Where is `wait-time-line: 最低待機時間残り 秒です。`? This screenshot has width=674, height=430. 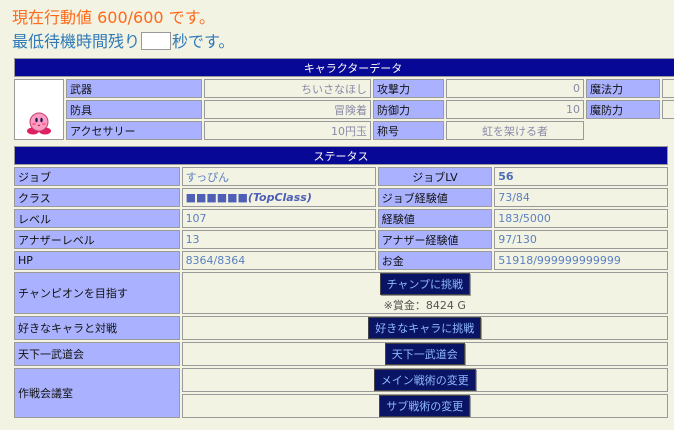
wait-time-line: 最低待機時間残り 秒です。 is located at coordinates (123, 40).